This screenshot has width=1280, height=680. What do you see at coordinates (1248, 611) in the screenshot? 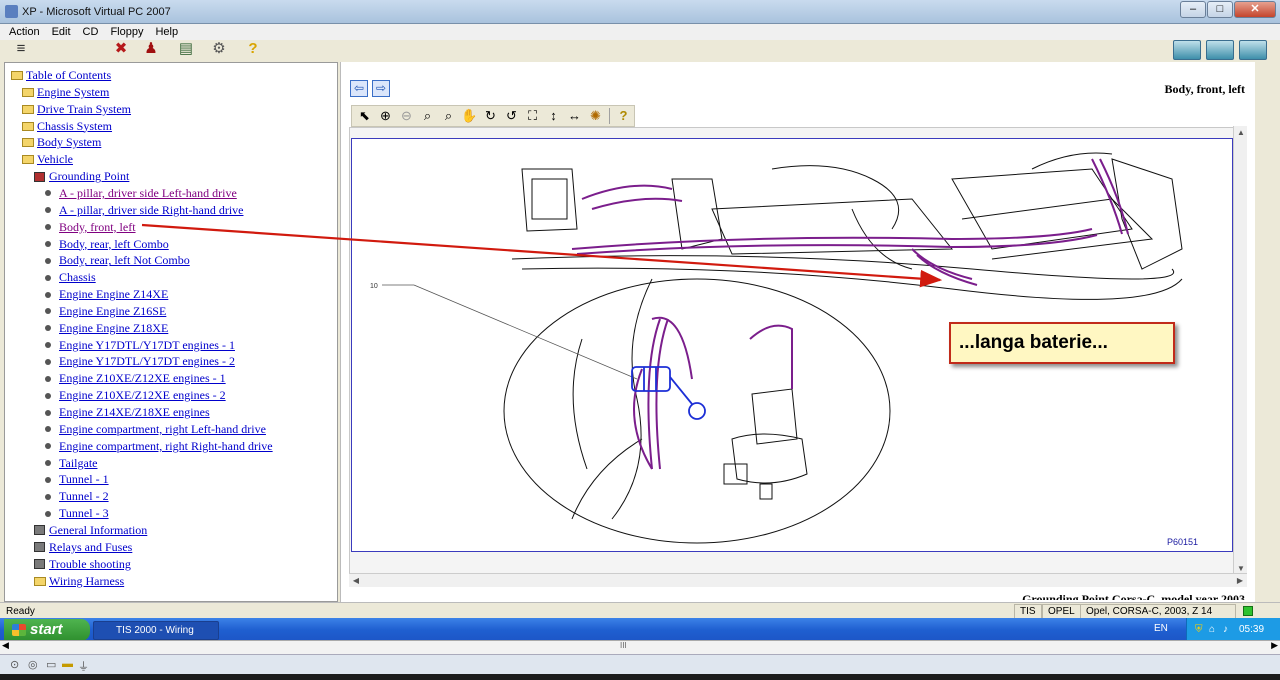
I see `online-indicator-icon` at bounding box center [1248, 611].